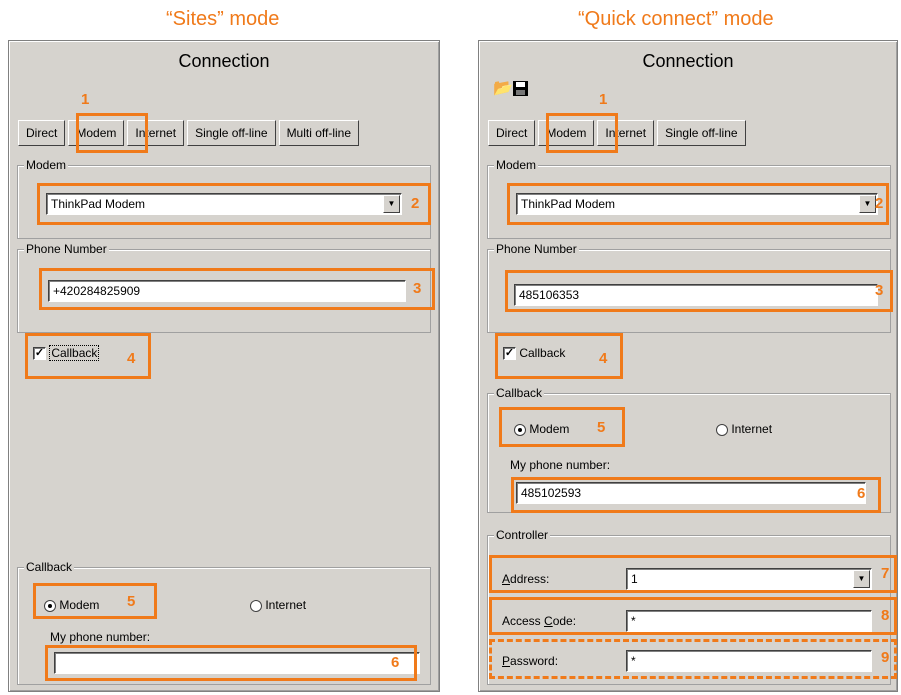 The width and height of the screenshot is (901, 695). Describe the element at coordinates (503, 89) in the screenshot. I see `folder-open-icon: 📂` at that location.